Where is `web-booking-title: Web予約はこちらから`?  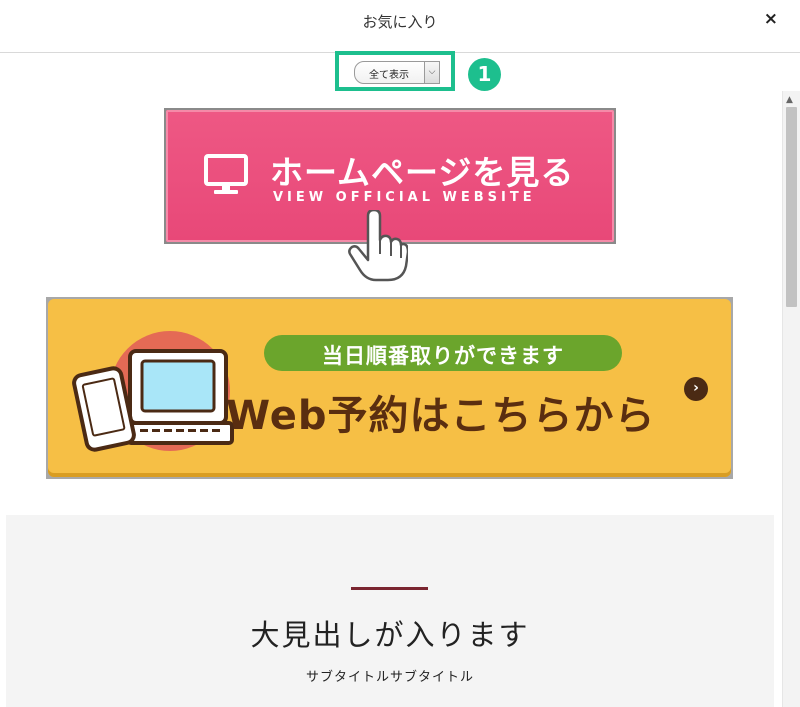 web-booking-title: Web予約はこちらから is located at coordinates (441, 416).